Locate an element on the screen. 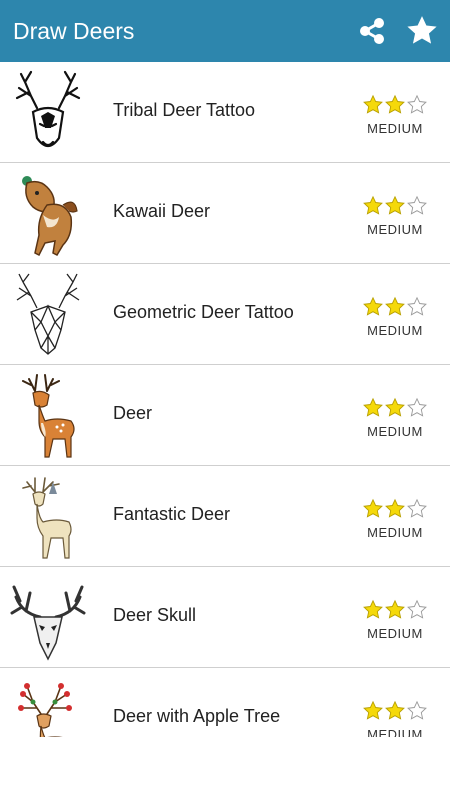 The height and width of the screenshot is (800, 450). geometric-deer-icon is located at coordinates (48, 315).